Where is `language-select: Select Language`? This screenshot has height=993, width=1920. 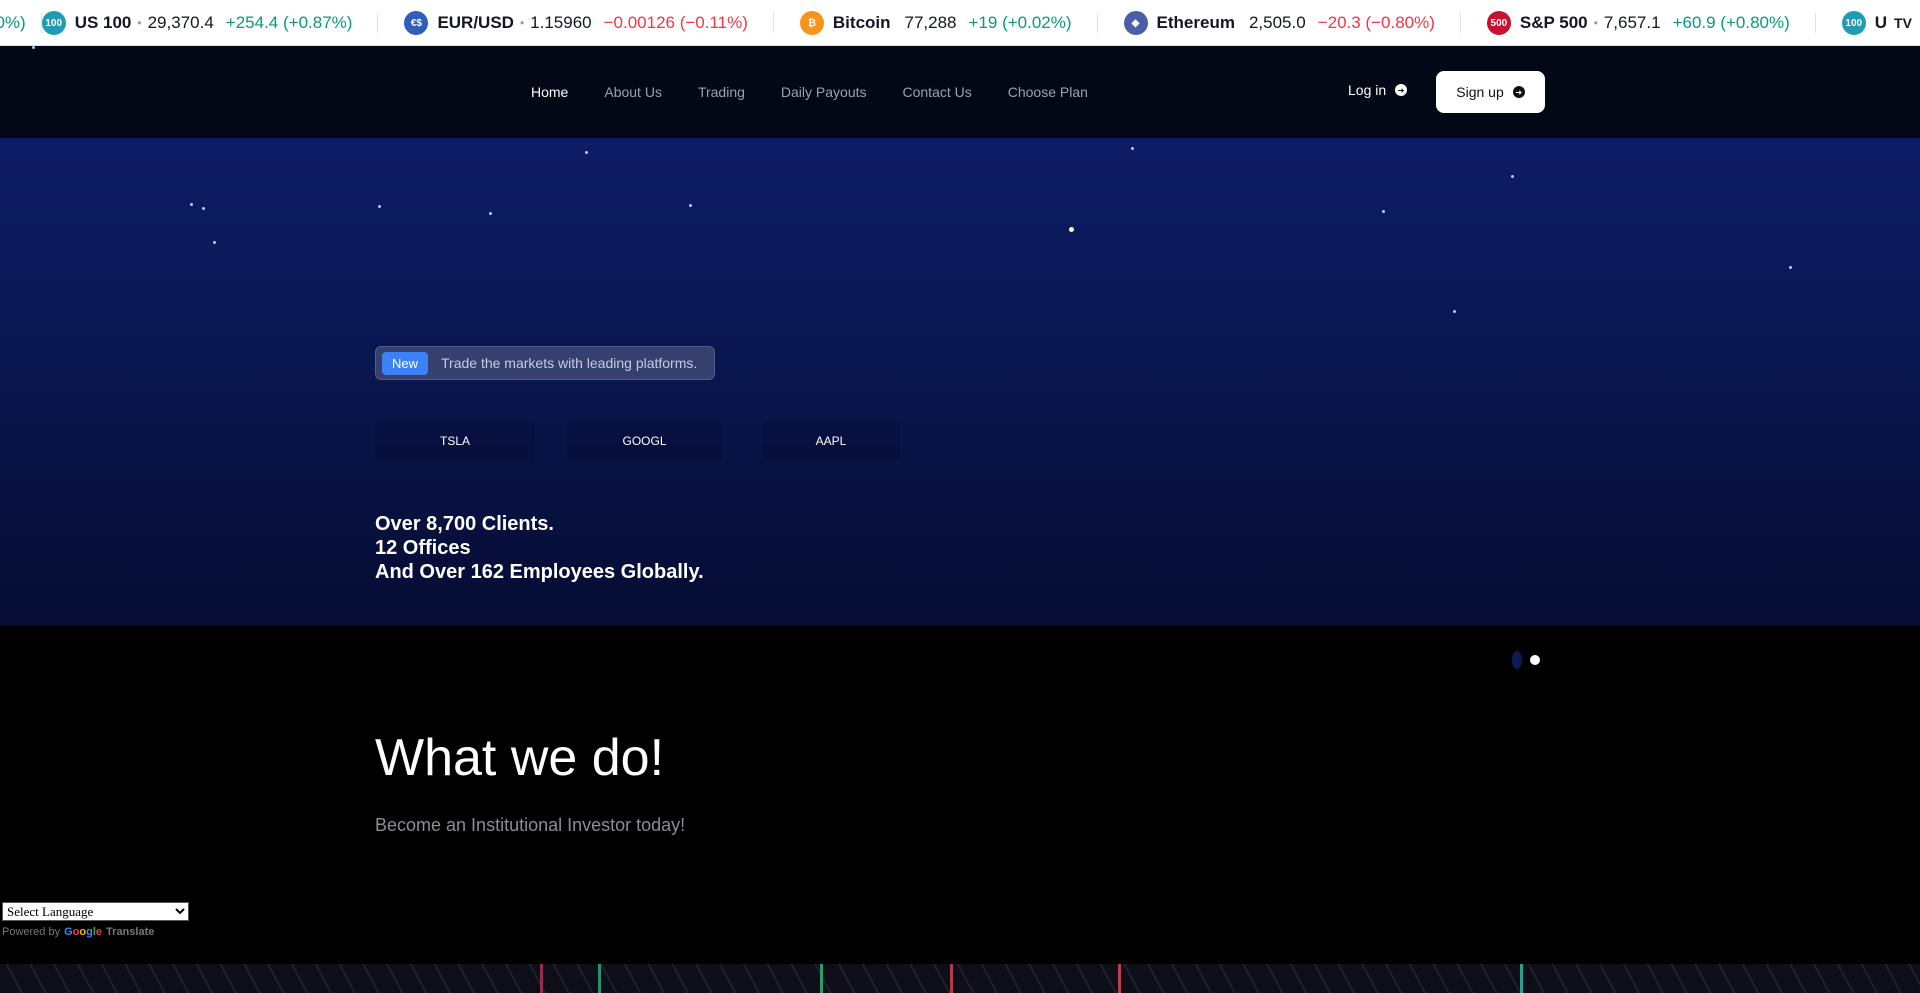 language-select: Select Language is located at coordinates (95, 911).